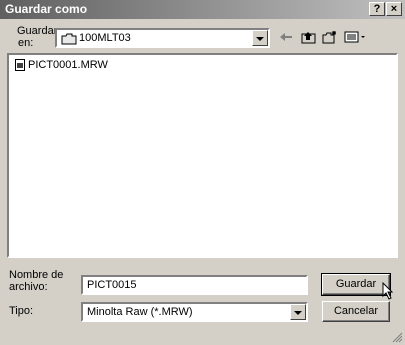 The width and height of the screenshot is (405, 345). I want to click on list-item: PICT0001.MRW, so click(61, 65).